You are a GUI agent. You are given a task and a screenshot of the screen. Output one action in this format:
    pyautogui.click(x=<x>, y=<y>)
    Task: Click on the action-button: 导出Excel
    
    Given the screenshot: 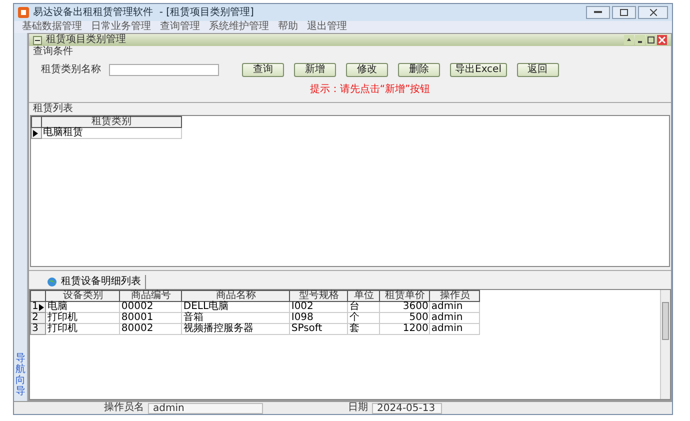 What is the action you would take?
    pyautogui.click(x=478, y=70)
    